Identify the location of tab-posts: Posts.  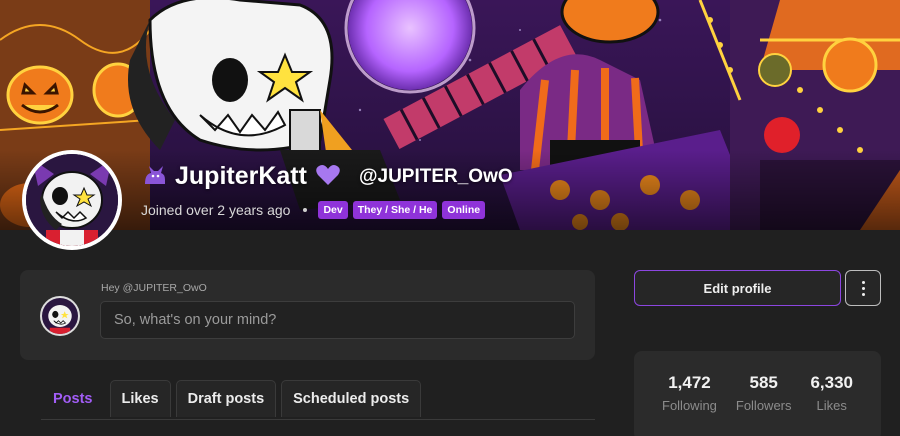
(73, 398).